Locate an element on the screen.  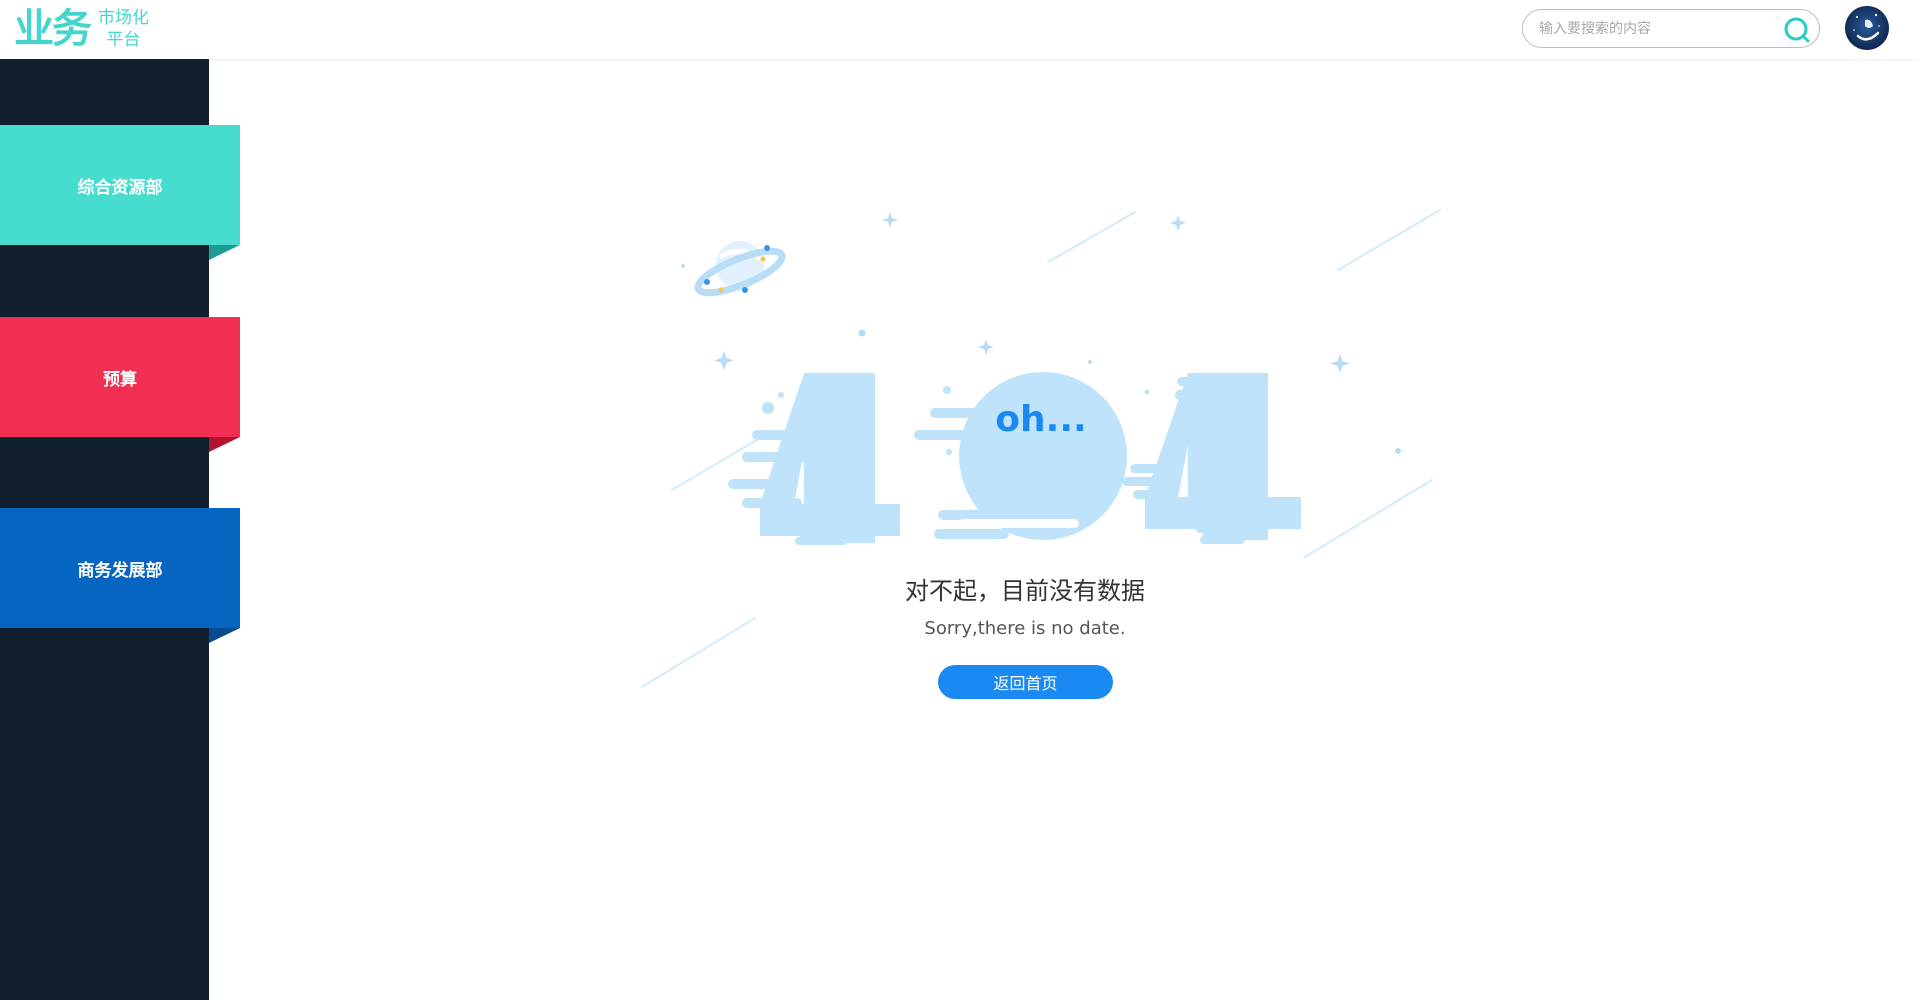
logo-subtitle: 市场化 平台 is located at coordinates (123, 29).